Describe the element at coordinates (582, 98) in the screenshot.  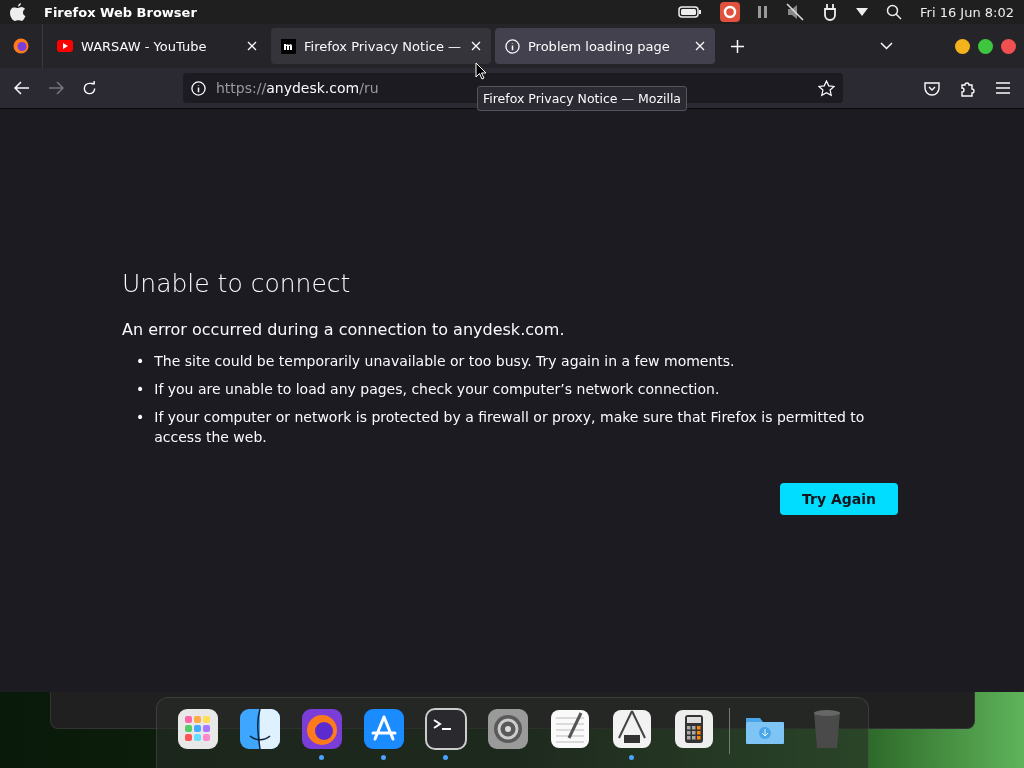
I see `tooltip: Firefox Privacy Notice — Mozilla` at that location.